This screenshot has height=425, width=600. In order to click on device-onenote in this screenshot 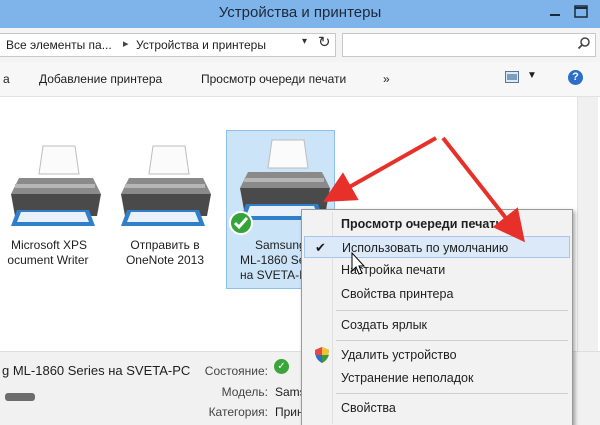, I will do `click(165, 186)`.